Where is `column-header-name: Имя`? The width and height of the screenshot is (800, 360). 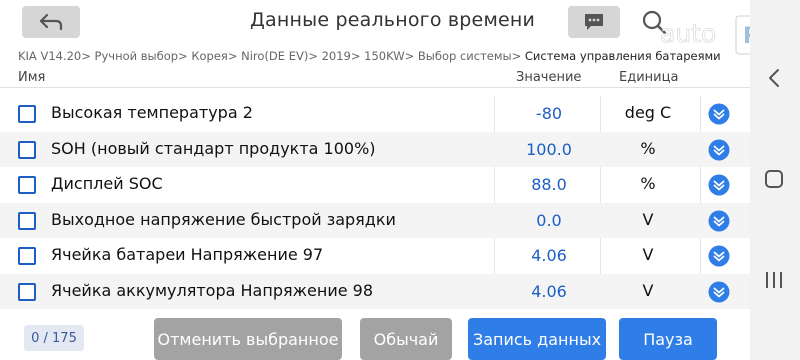 column-header-name: Имя is located at coordinates (32, 77).